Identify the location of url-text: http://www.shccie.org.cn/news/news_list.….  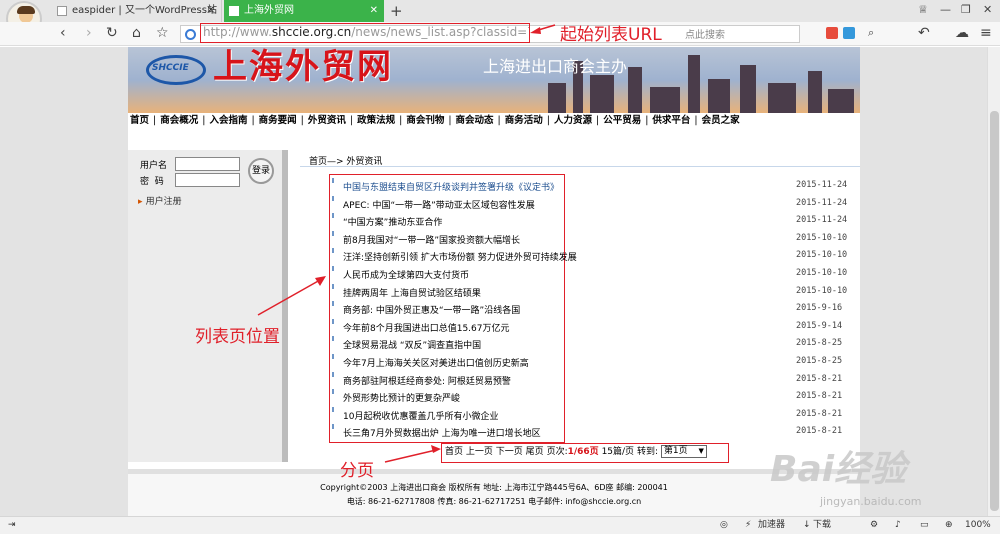
(365, 33).